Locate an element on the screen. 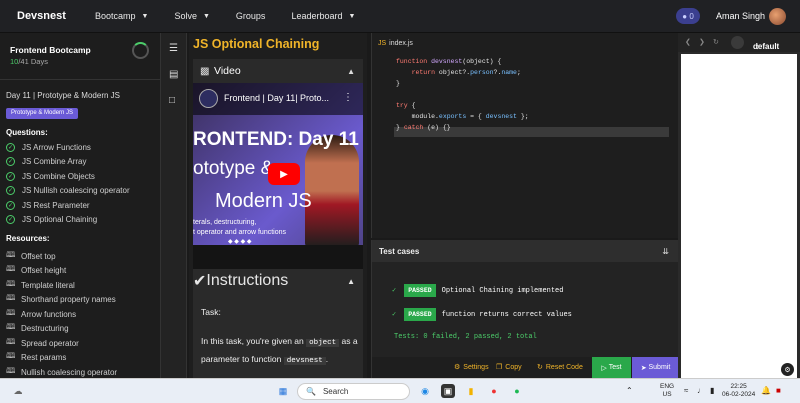 The height and width of the screenshot is (403, 800). avatar is located at coordinates (777, 16).